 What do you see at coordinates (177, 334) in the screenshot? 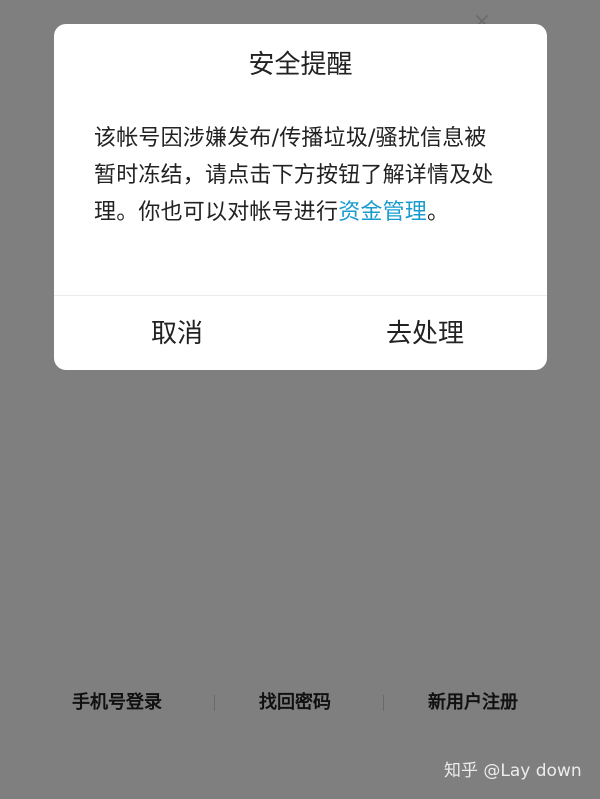
I see `cancel-button: 取消` at bounding box center [177, 334].